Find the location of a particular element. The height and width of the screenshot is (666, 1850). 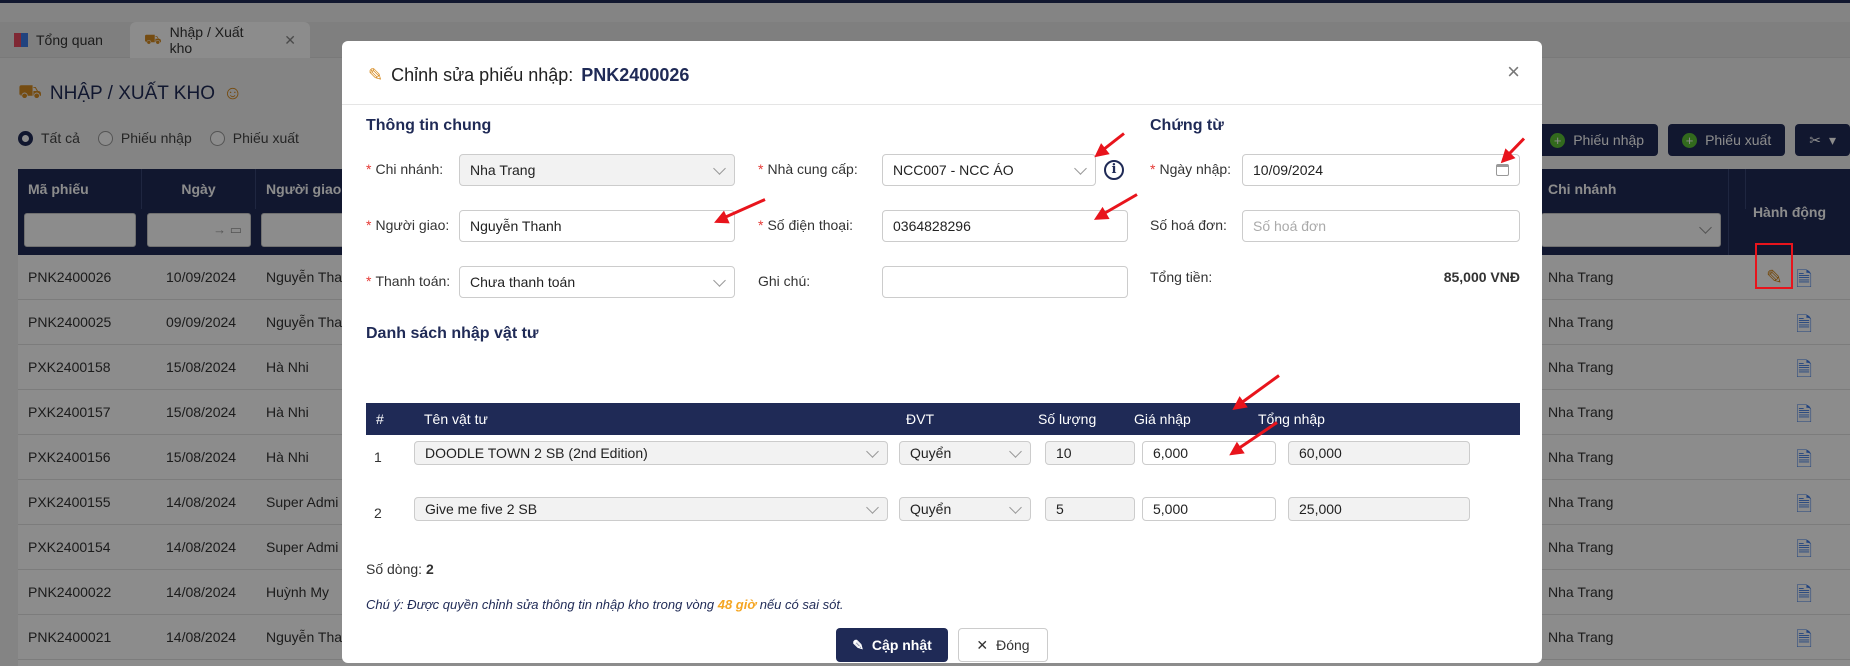

note-hours: 48 giờ is located at coordinates (737, 604).